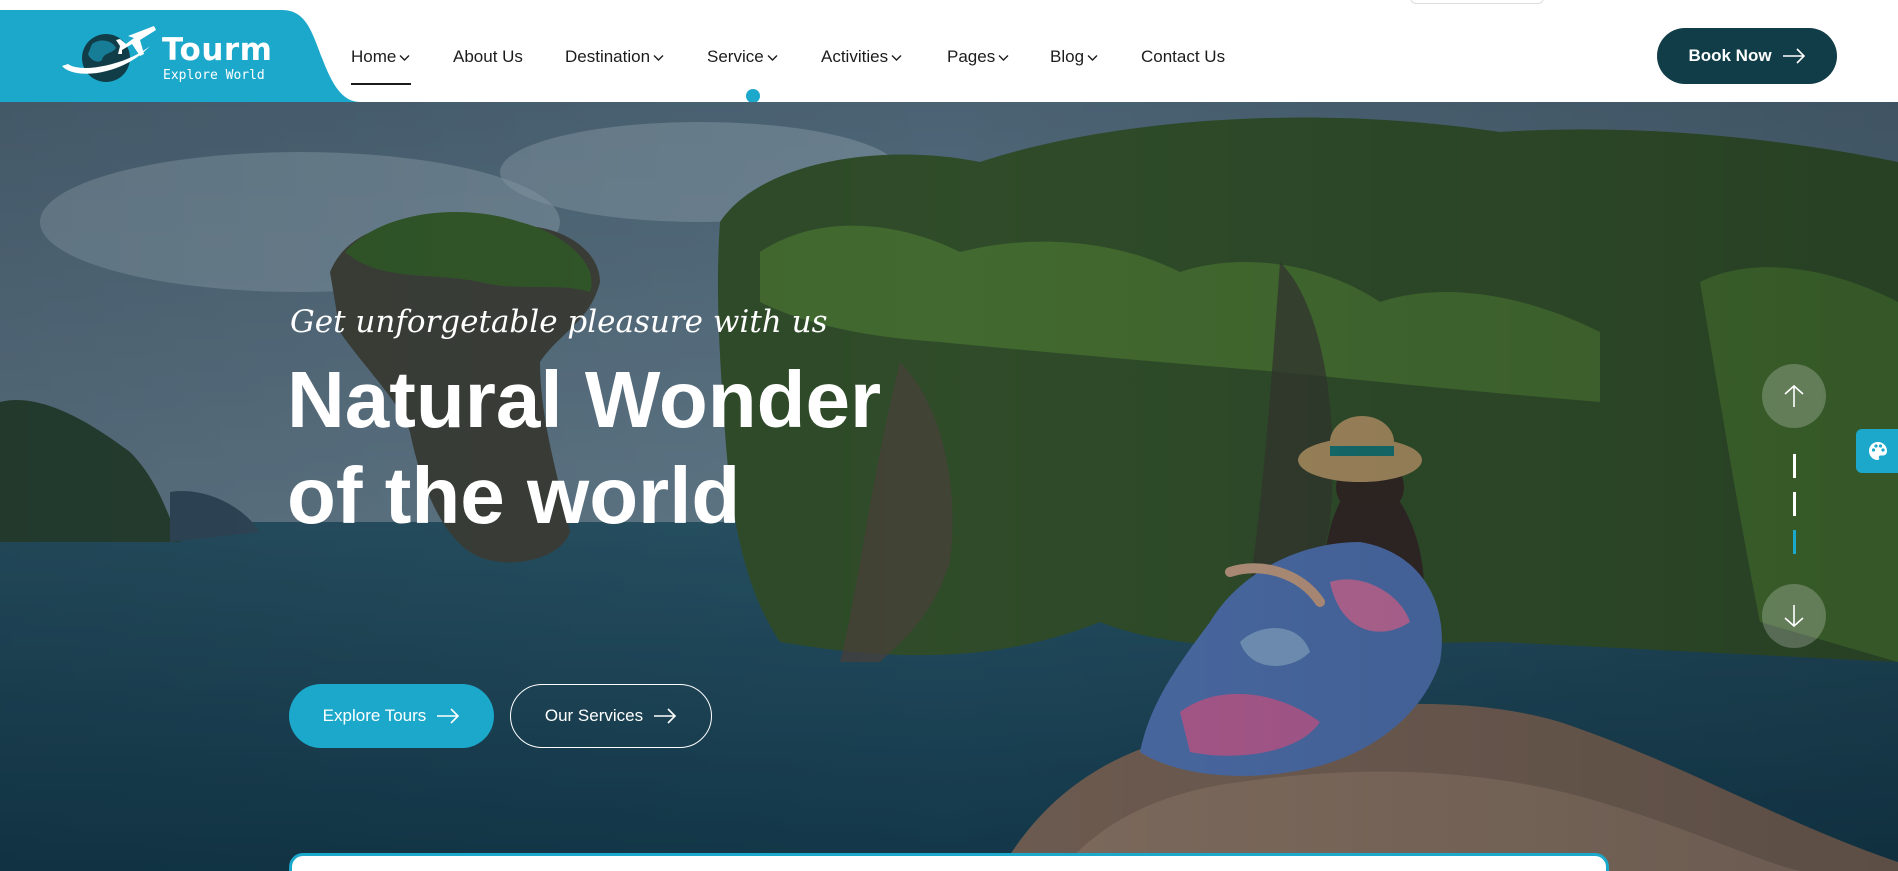 The height and width of the screenshot is (871, 1898). Describe the element at coordinates (217, 50) in the screenshot. I see `brand-name: Tourm` at that location.